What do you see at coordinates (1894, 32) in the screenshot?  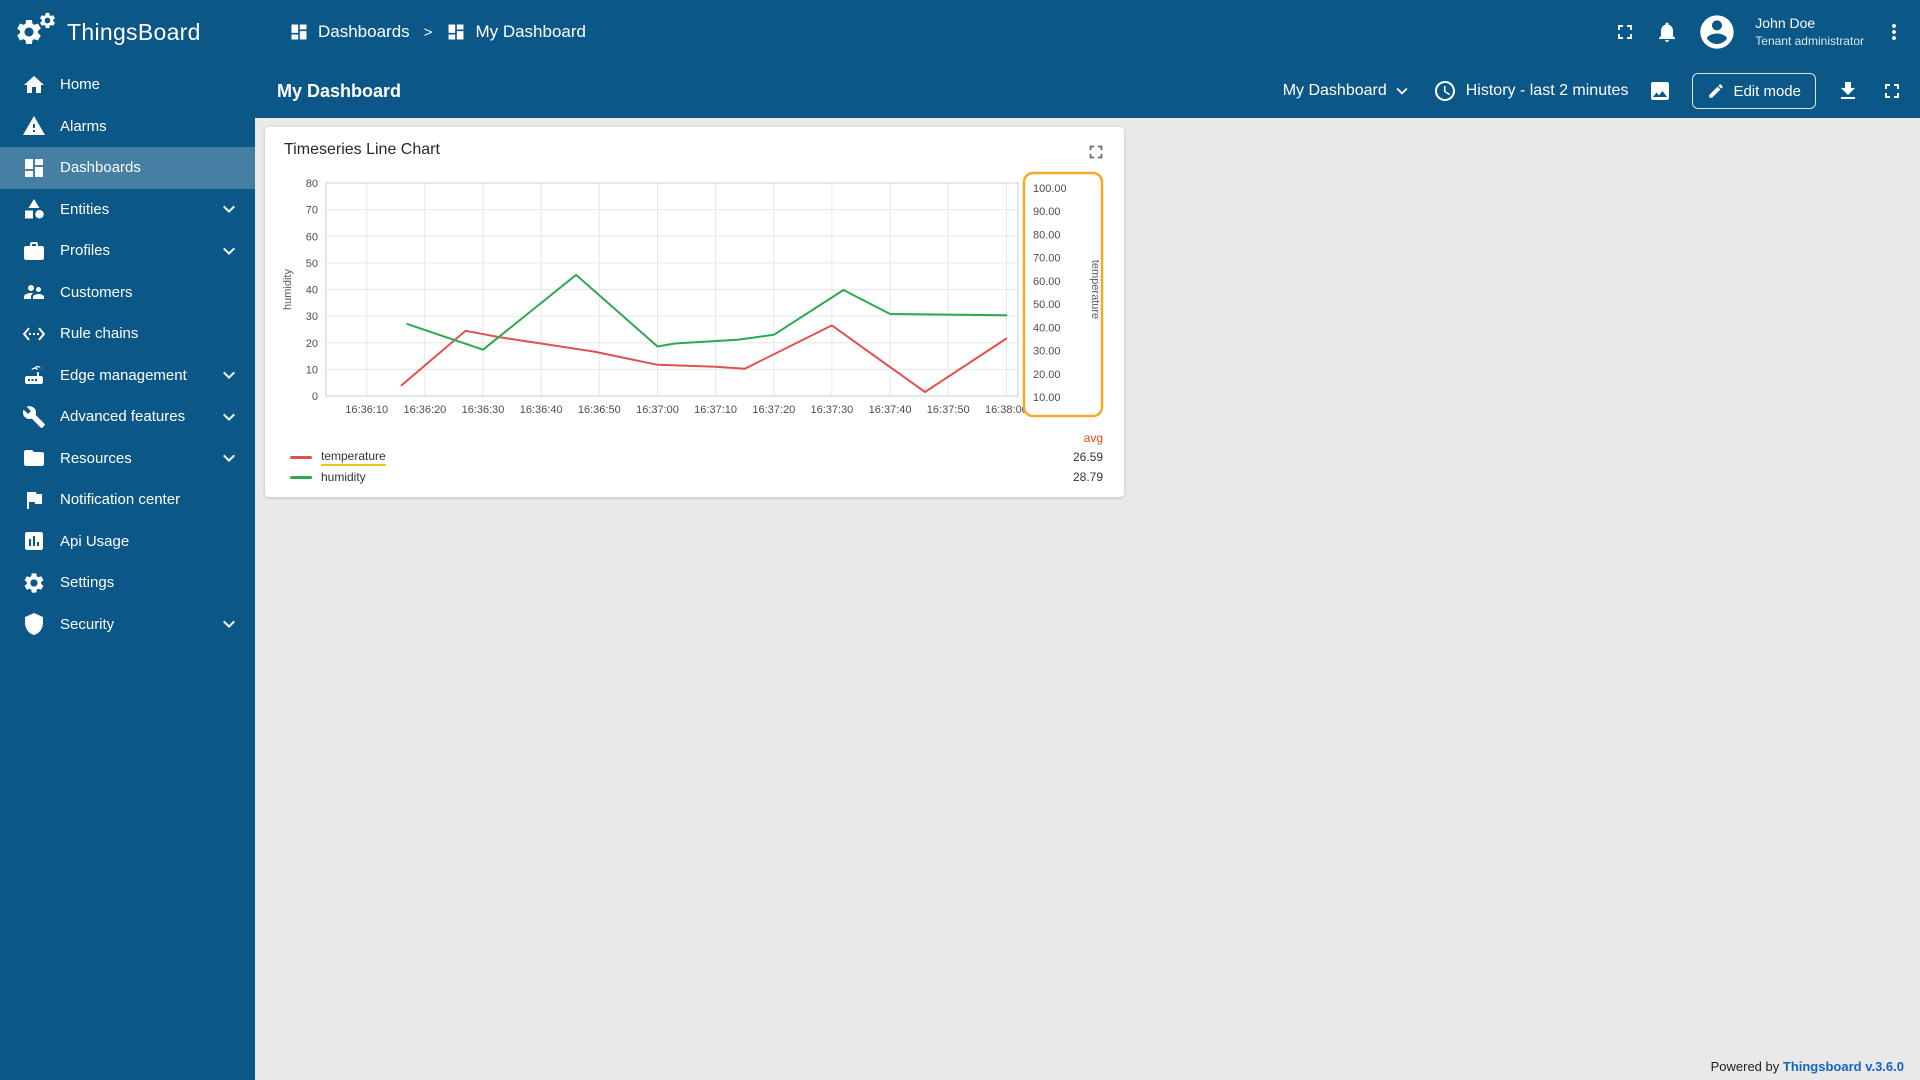 I see `kebab-menu-icon` at bounding box center [1894, 32].